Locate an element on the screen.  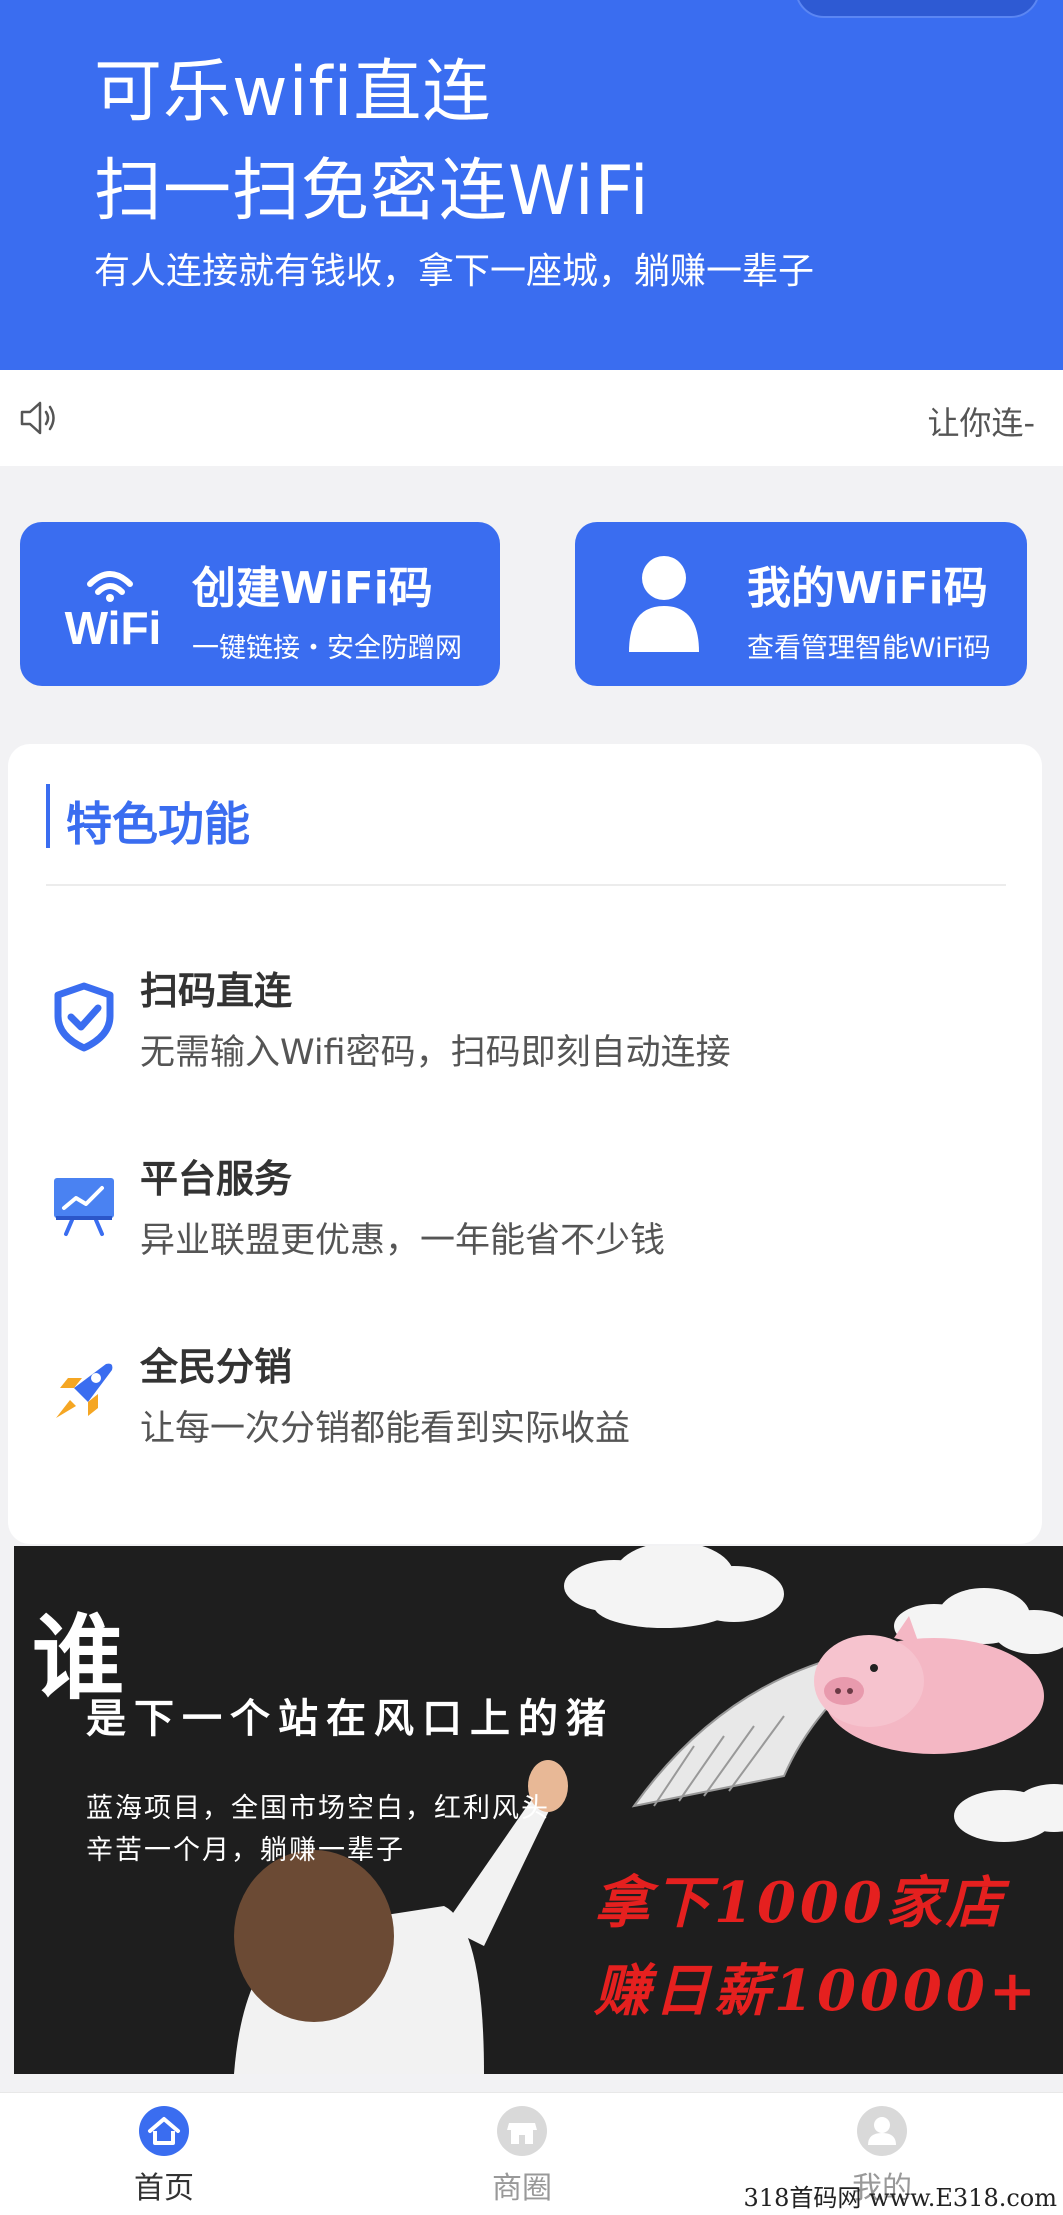
banner-highlight: 赚日薪10000+ is located at coordinates (817, 1991).